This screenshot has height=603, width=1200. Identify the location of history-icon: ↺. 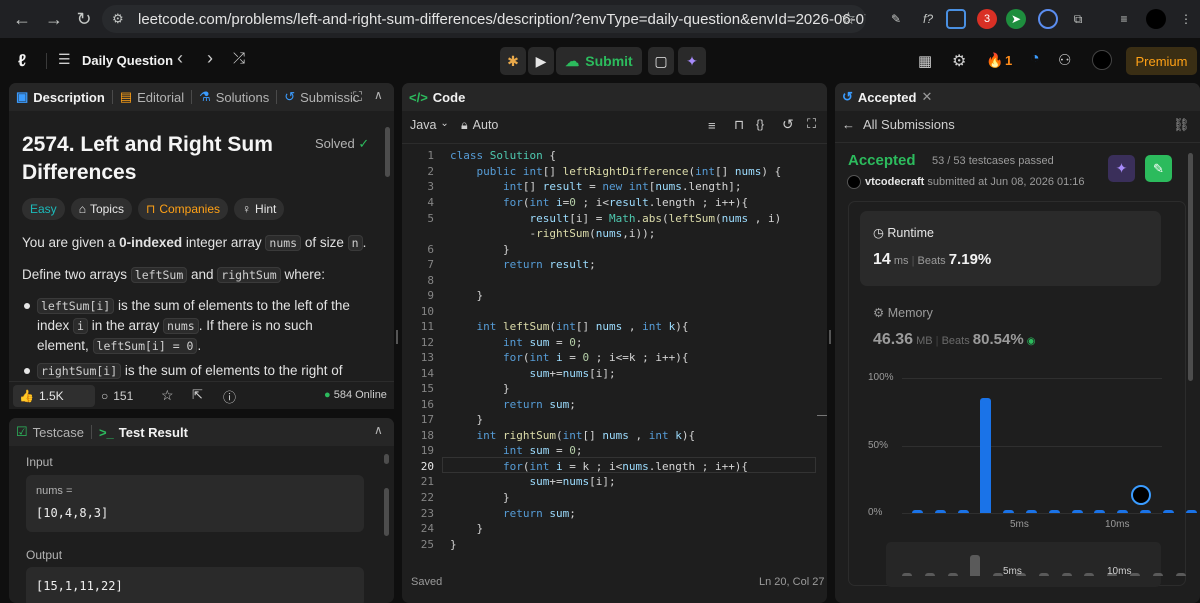
(290, 96).